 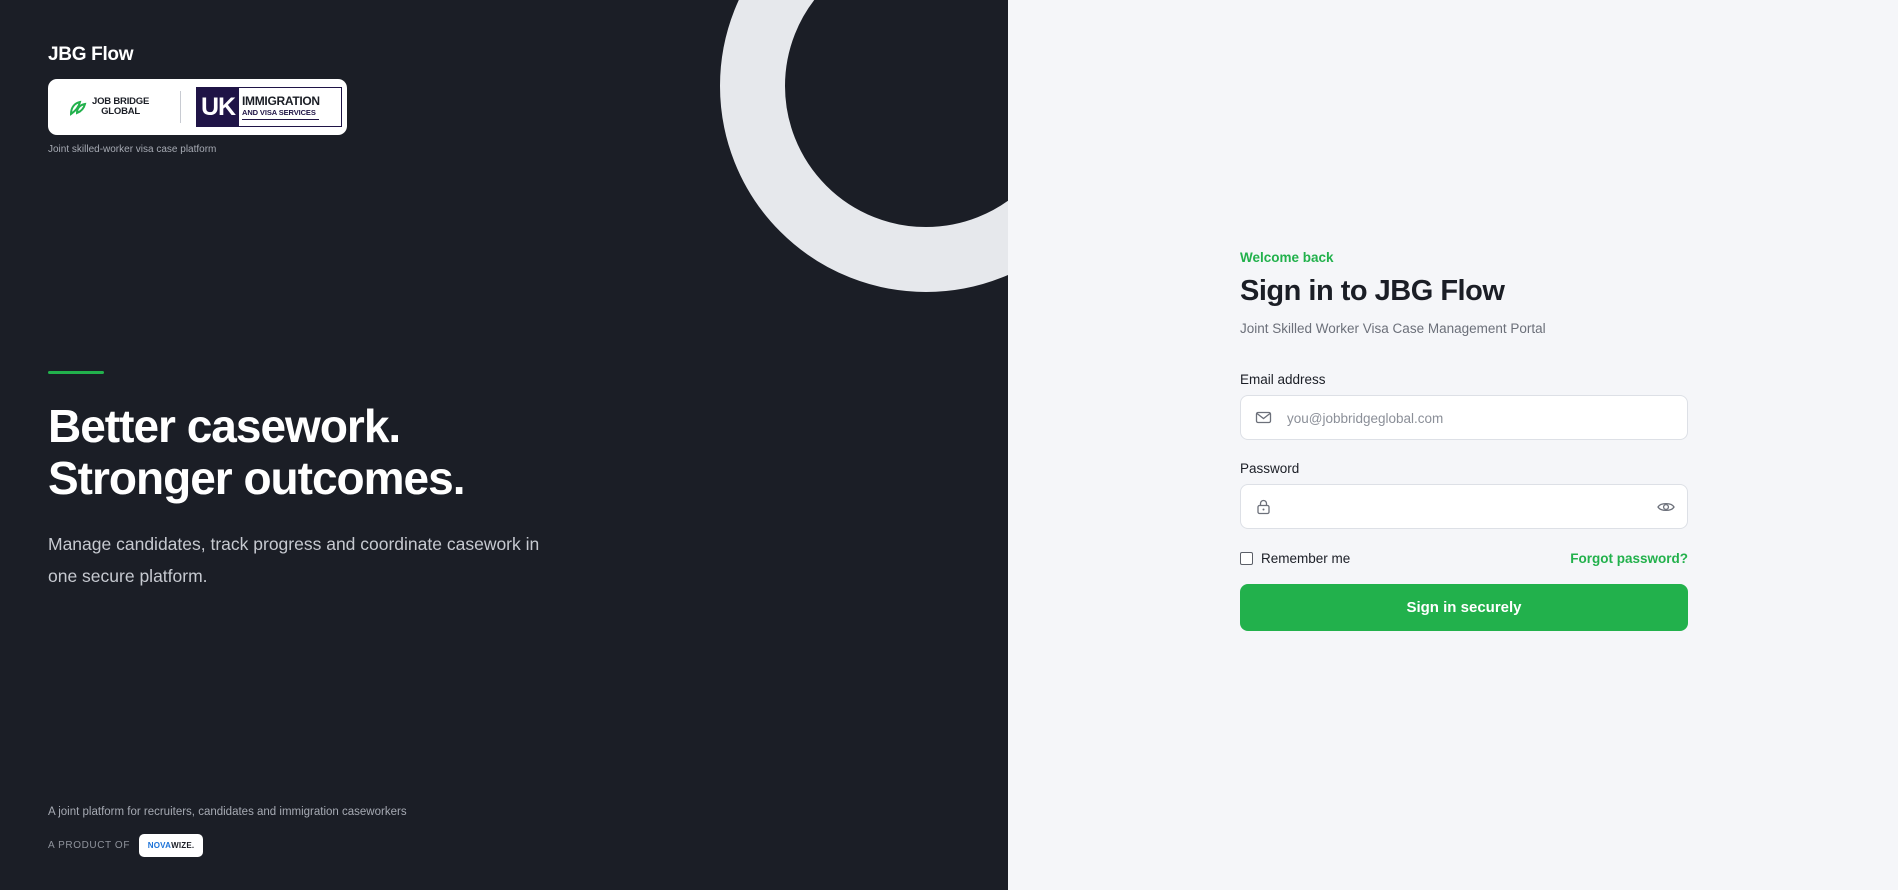 I want to click on jbg-logo-line2: GLOBAL, so click(x=121, y=111).